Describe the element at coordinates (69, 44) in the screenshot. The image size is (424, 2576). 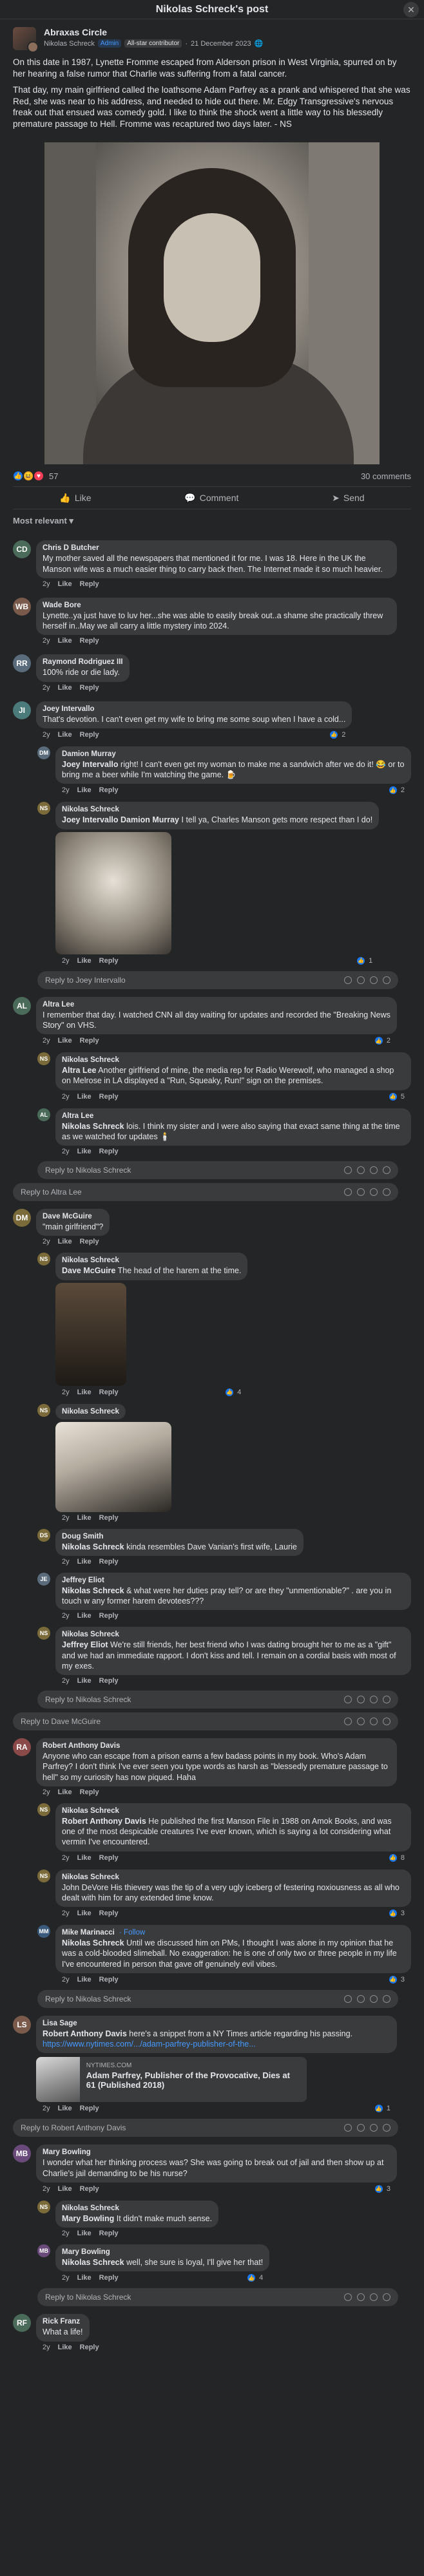
I see `post-author: Nikolas Schreck` at that location.